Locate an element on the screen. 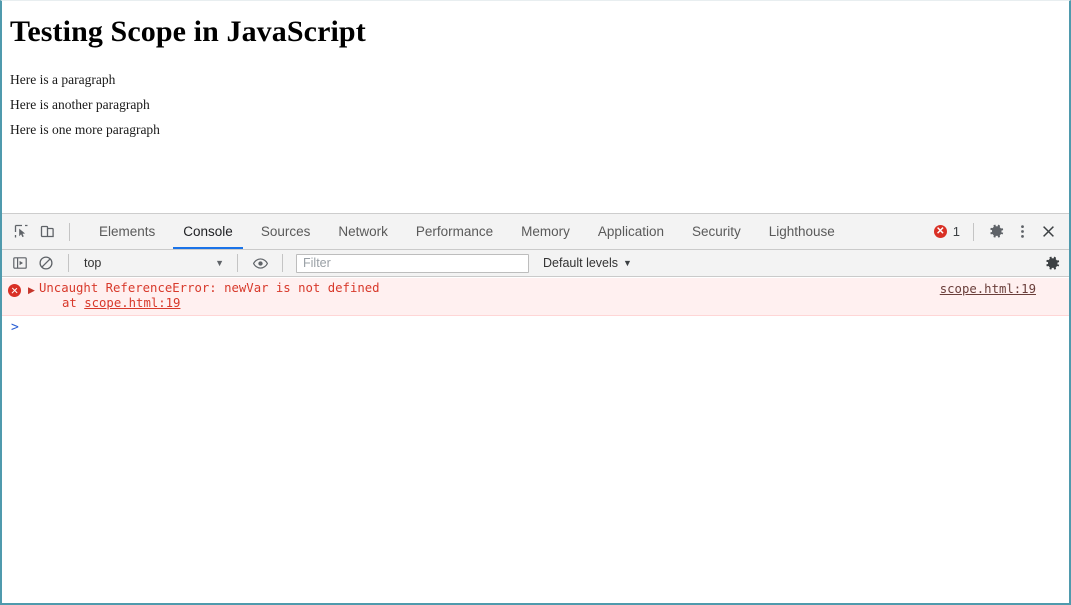 This screenshot has width=1071, height=605. tab-label: Lighthouse is located at coordinates (801, 231).